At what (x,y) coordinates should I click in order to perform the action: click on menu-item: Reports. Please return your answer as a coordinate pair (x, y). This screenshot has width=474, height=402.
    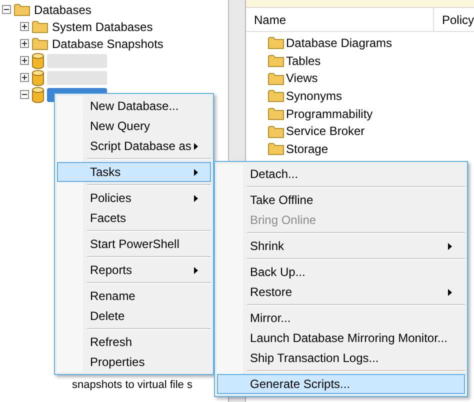
    Looking at the image, I should click on (134, 270).